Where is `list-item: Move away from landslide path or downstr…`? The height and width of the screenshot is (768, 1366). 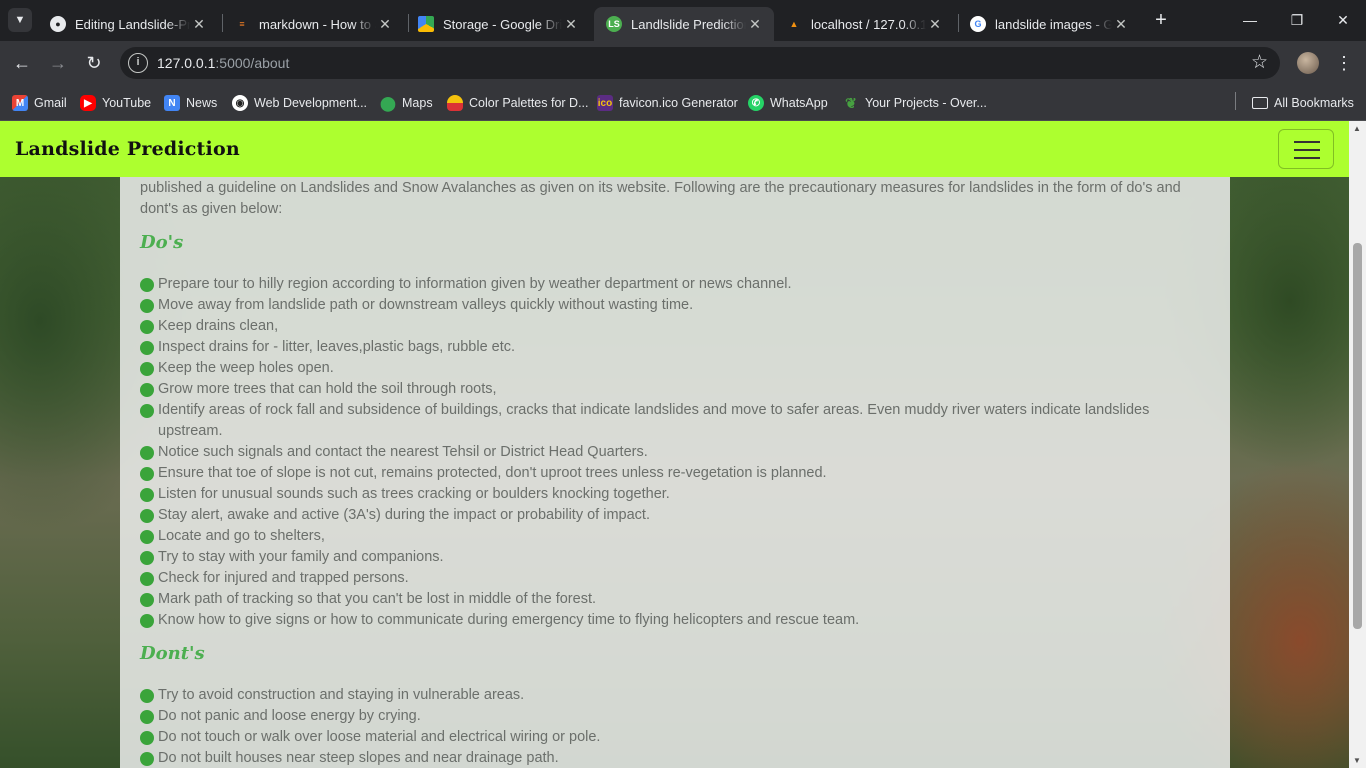 list-item: Move away from landslide path or downstr… is located at coordinates (677, 305).